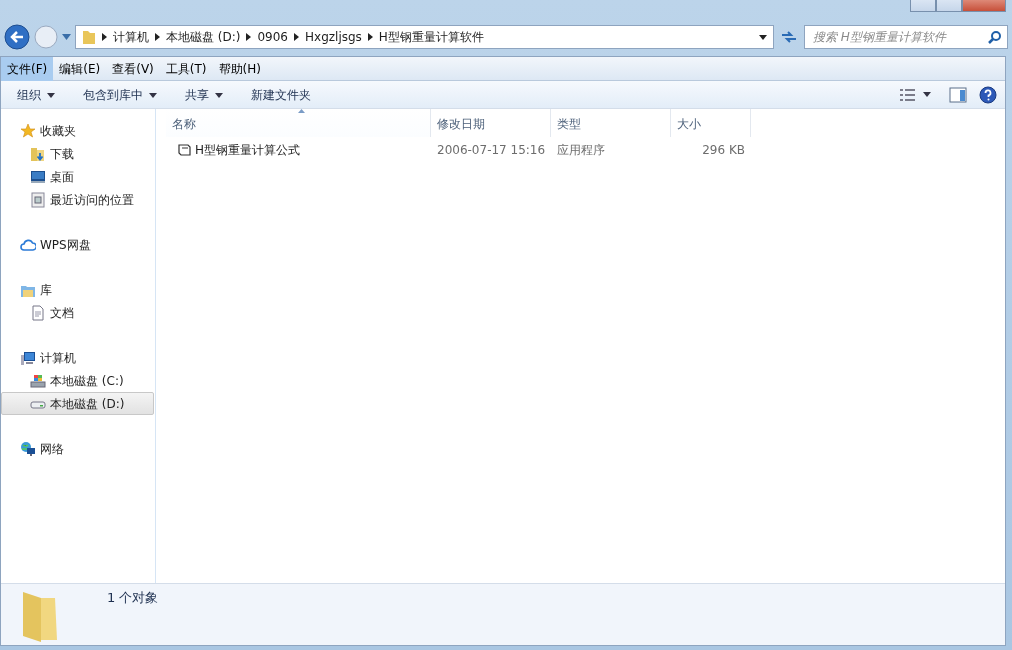  I want to click on table-cell-text: 296 KB, so click(723, 150).